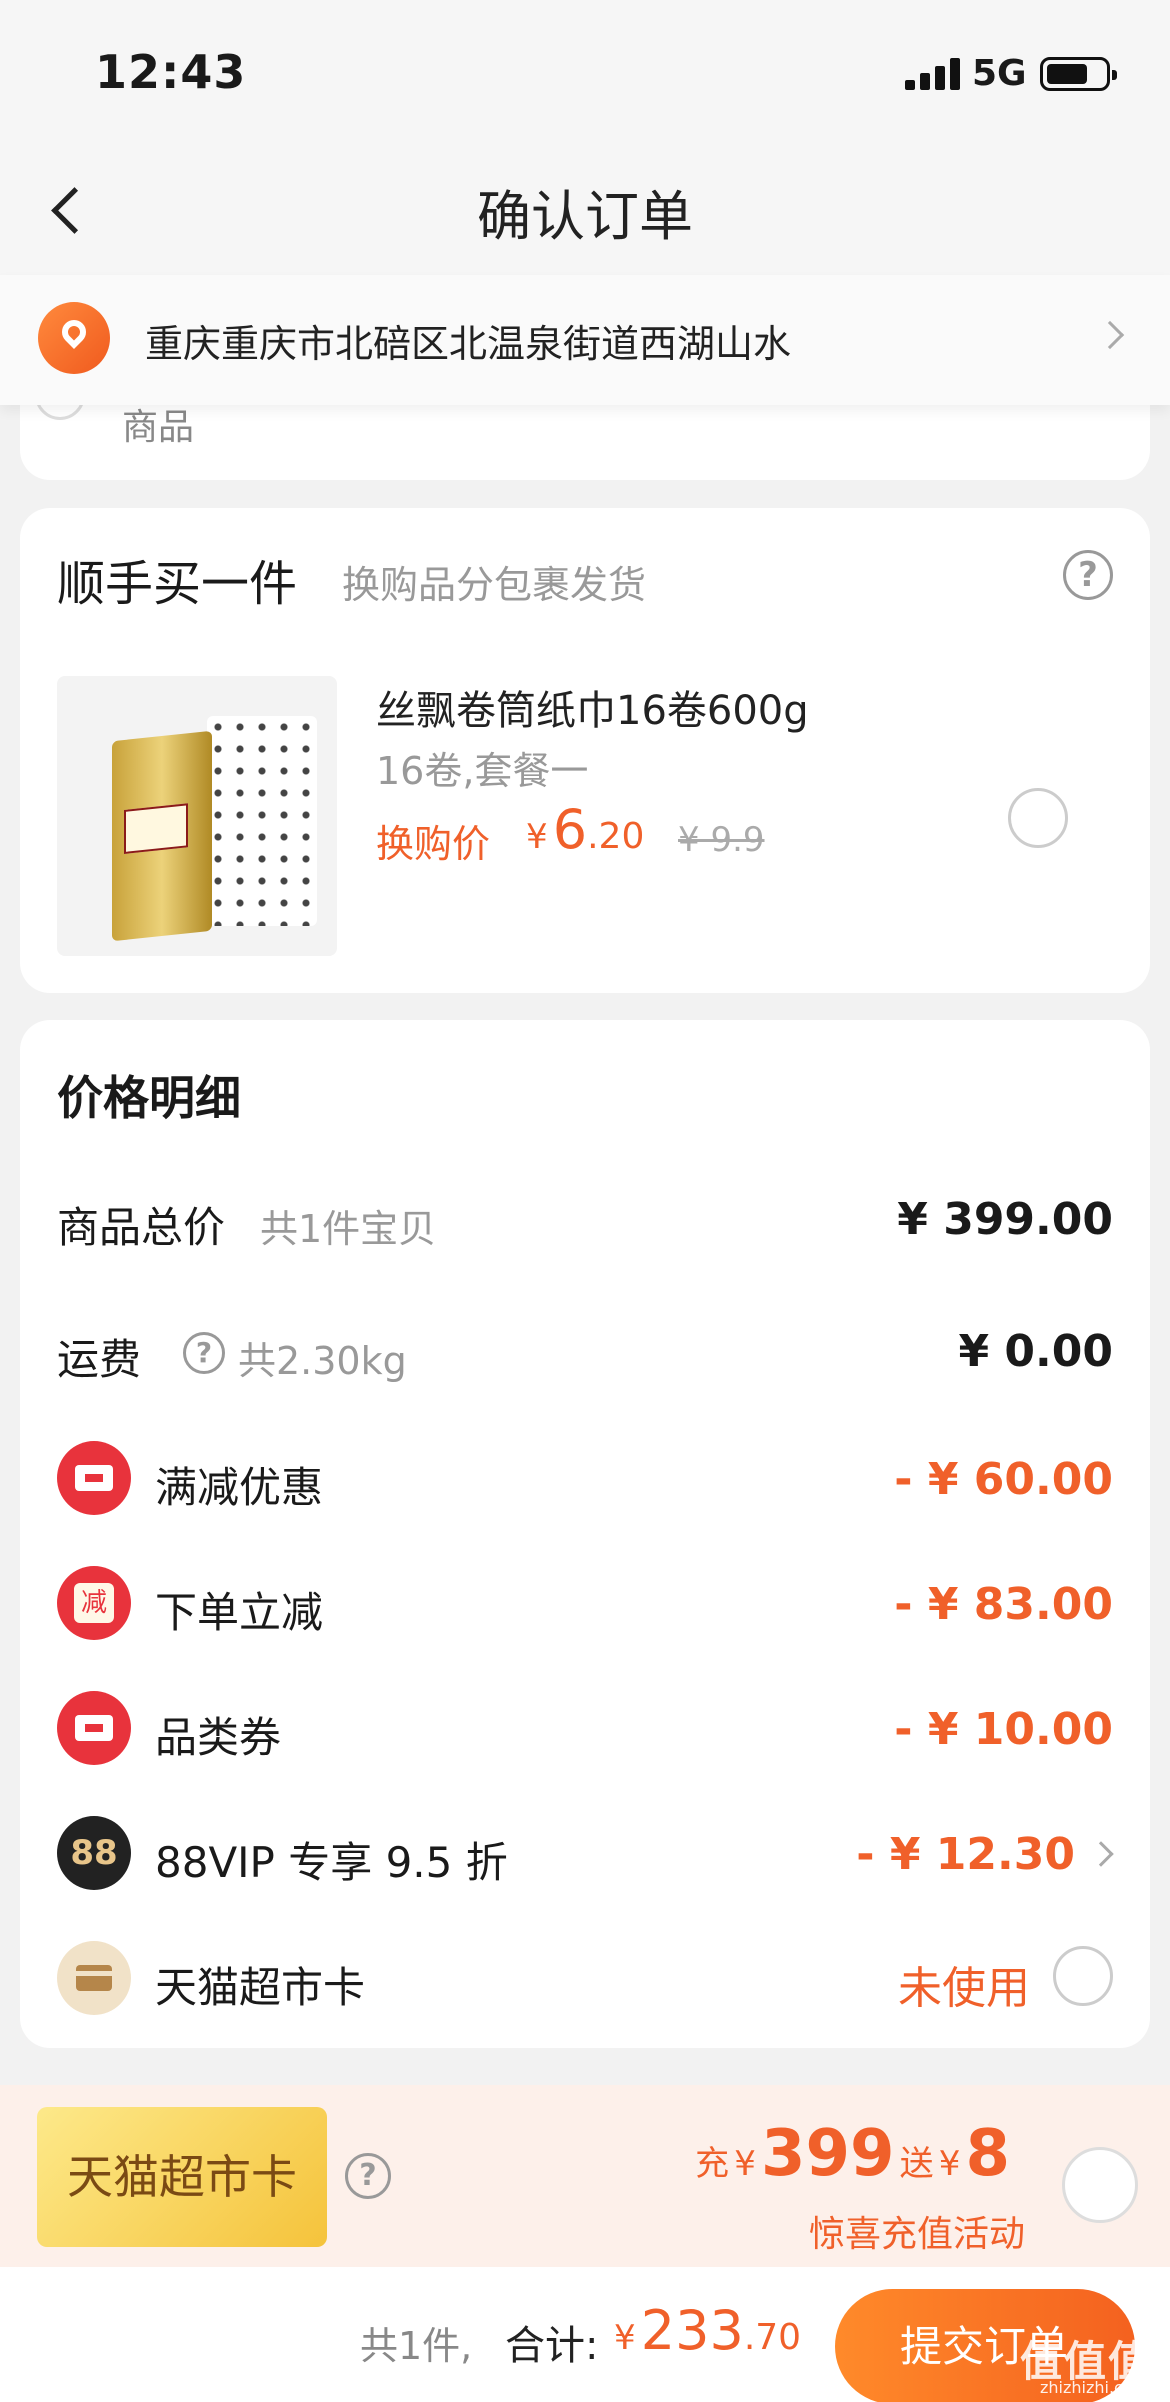 This screenshot has height=2402, width=1170. I want to click on charge-amount: 399, so click(827, 2154).